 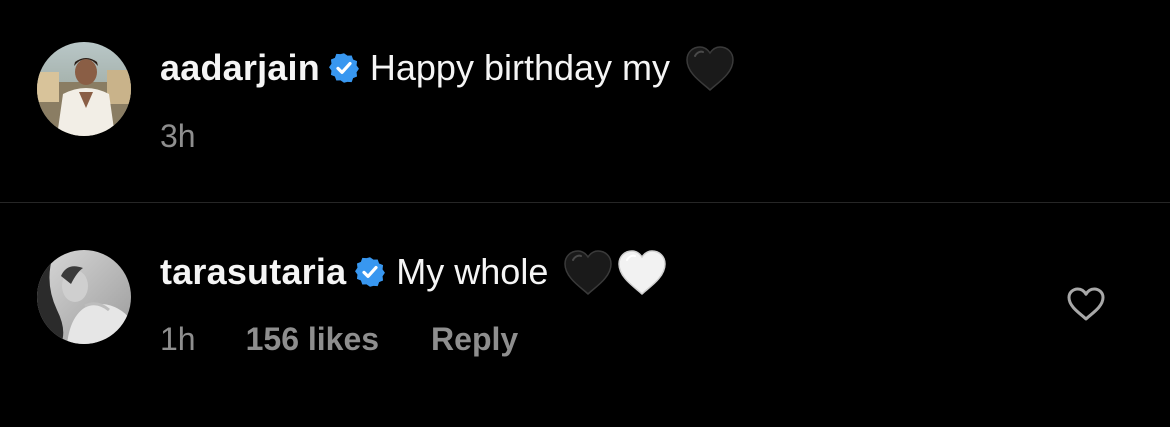 I want to click on comment-line: tarasutaria My whole, so click(x=414, y=272).